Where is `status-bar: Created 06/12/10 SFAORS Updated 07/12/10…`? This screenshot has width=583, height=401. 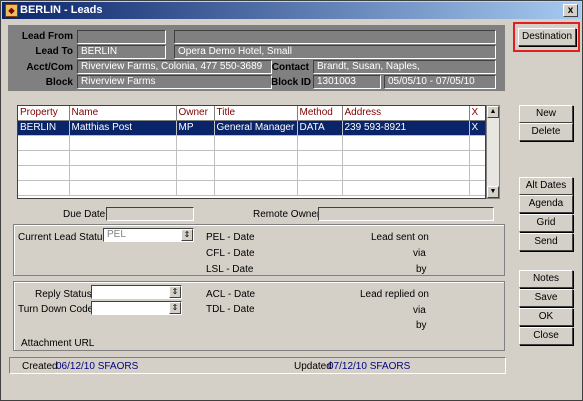 status-bar: Created 06/12/10 SFAORS Updated 07/12/10… is located at coordinates (257, 365).